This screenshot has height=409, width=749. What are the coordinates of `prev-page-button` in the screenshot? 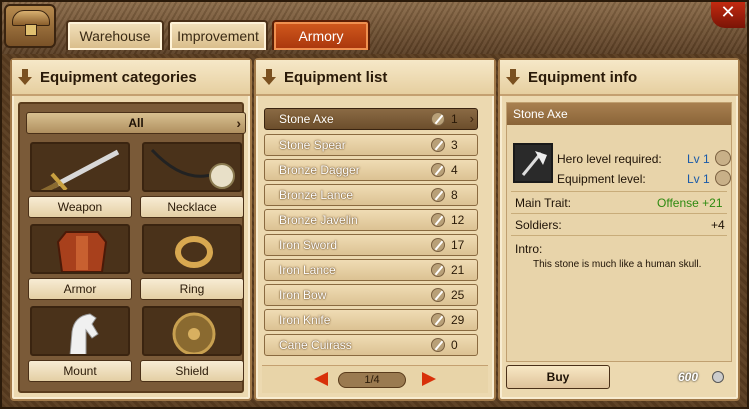 It's located at (321, 379).